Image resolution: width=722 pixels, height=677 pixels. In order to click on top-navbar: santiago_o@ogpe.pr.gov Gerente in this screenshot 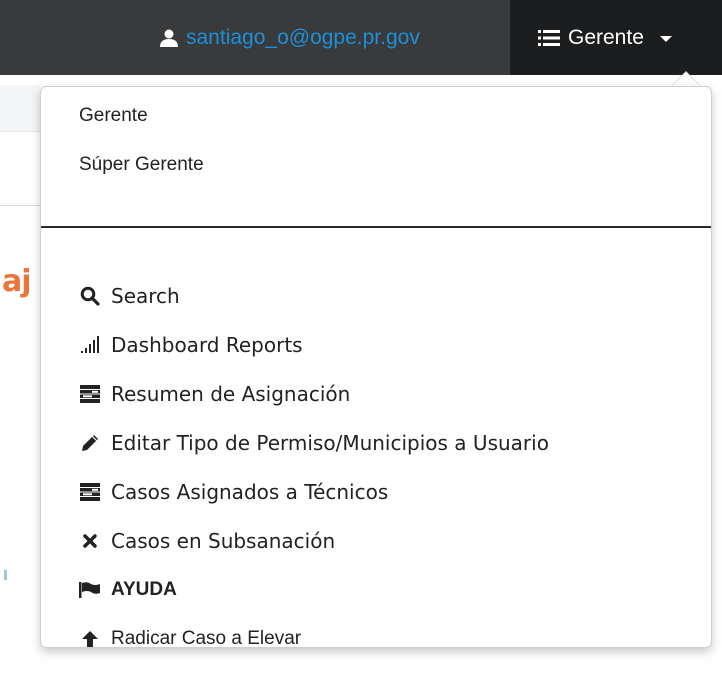, I will do `click(361, 37)`.